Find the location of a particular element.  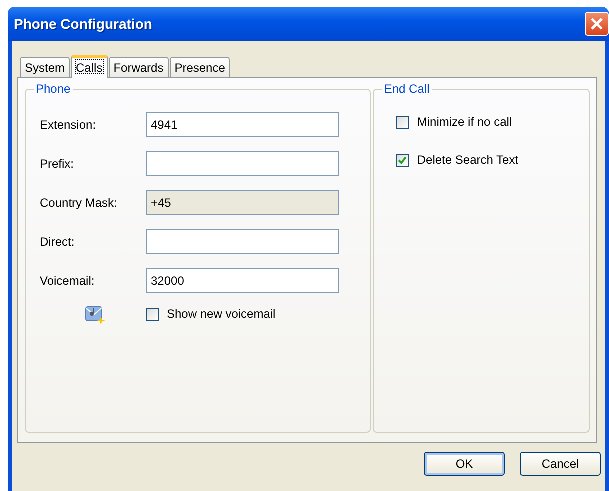

checkbox-option: Minimize if no call is located at coordinates (492, 122).